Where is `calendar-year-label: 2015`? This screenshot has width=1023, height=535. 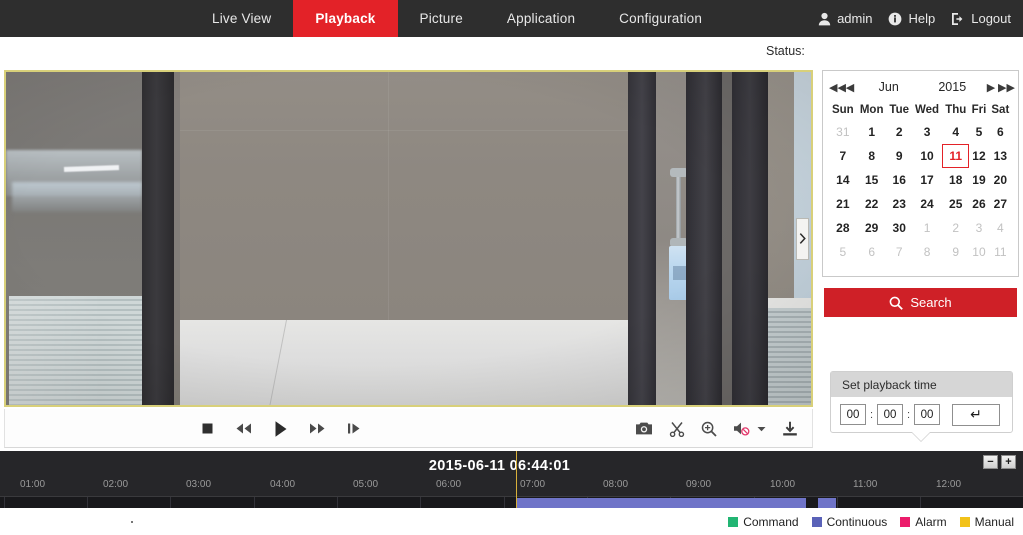
calendar-year-label: 2015 is located at coordinates (953, 87).